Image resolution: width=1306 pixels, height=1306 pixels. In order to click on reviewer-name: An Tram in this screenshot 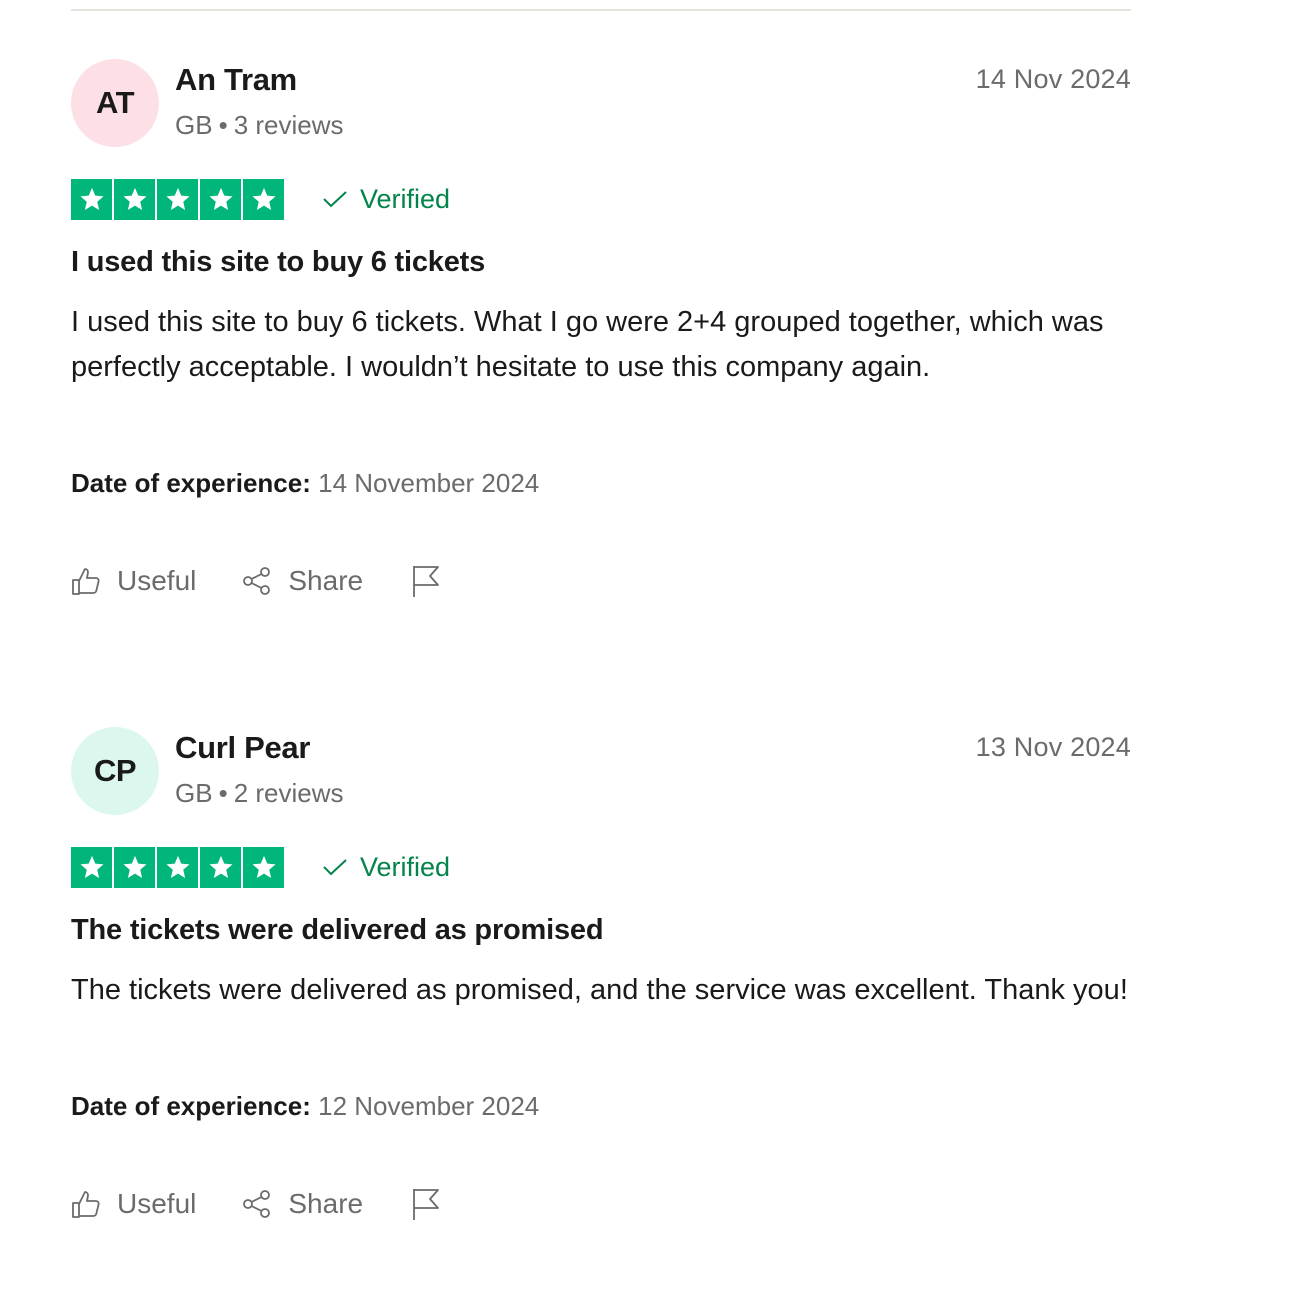, I will do `click(236, 80)`.